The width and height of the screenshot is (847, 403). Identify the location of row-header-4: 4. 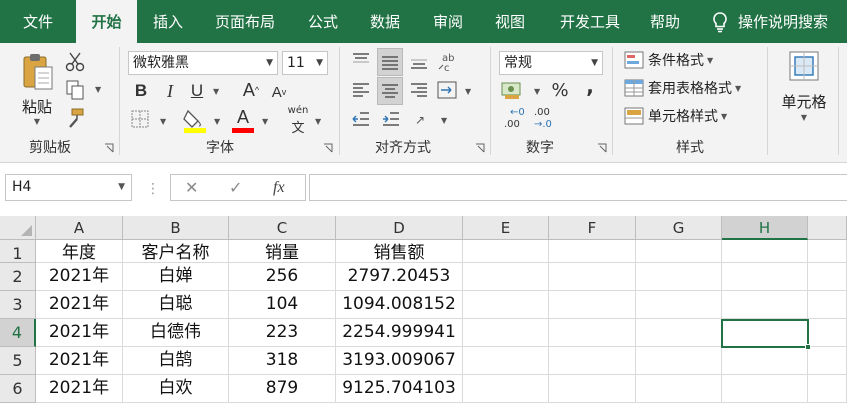
(18, 333).